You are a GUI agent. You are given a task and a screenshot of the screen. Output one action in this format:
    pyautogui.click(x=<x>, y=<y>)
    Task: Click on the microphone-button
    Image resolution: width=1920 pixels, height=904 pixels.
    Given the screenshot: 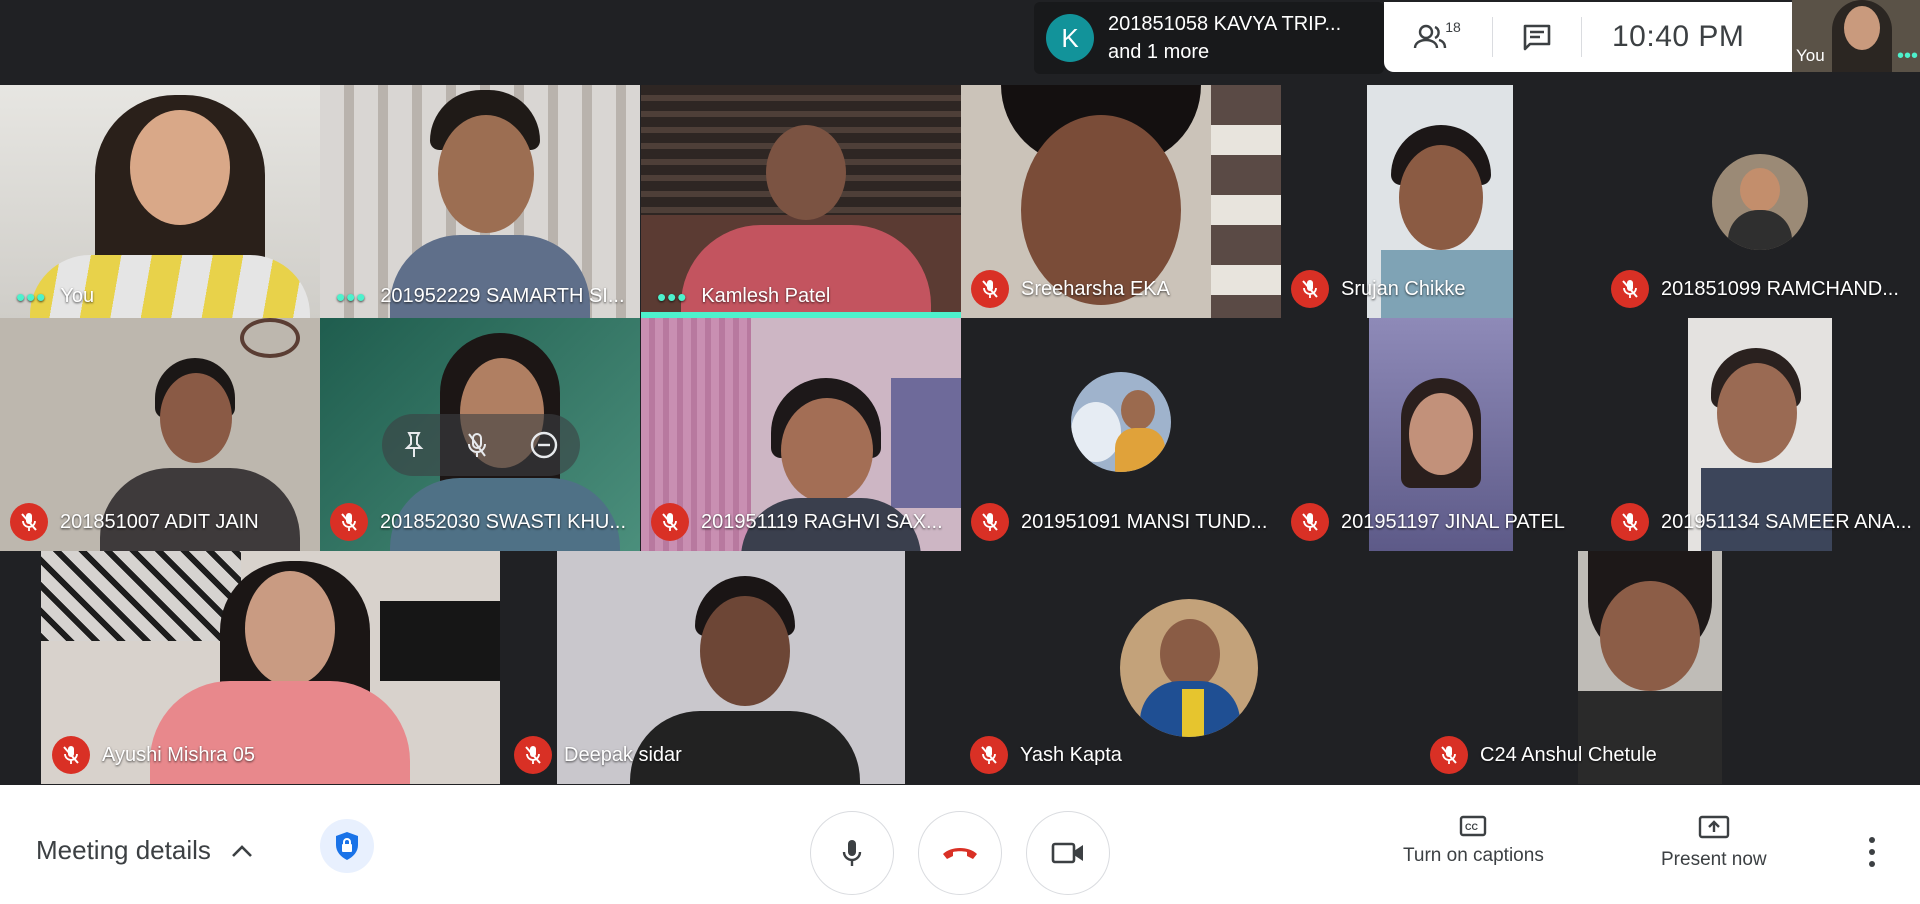 What is the action you would take?
    pyautogui.click(x=852, y=853)
    